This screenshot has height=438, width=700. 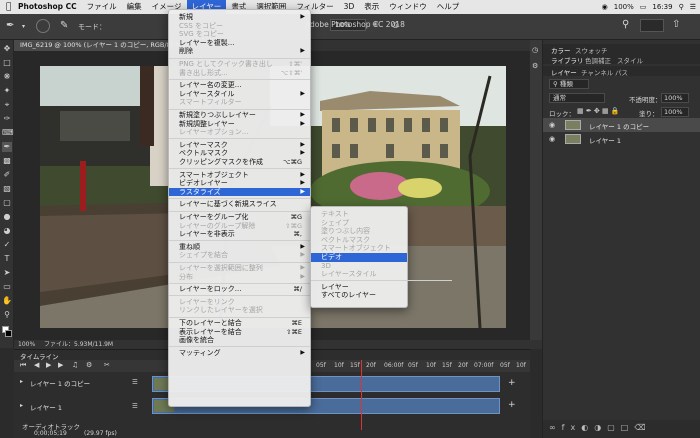 I want to click on document-tab: IMG_6219 @ 100% (レイヤー 1 のコピー, RGB/8) *, so click(x=99, y=45).